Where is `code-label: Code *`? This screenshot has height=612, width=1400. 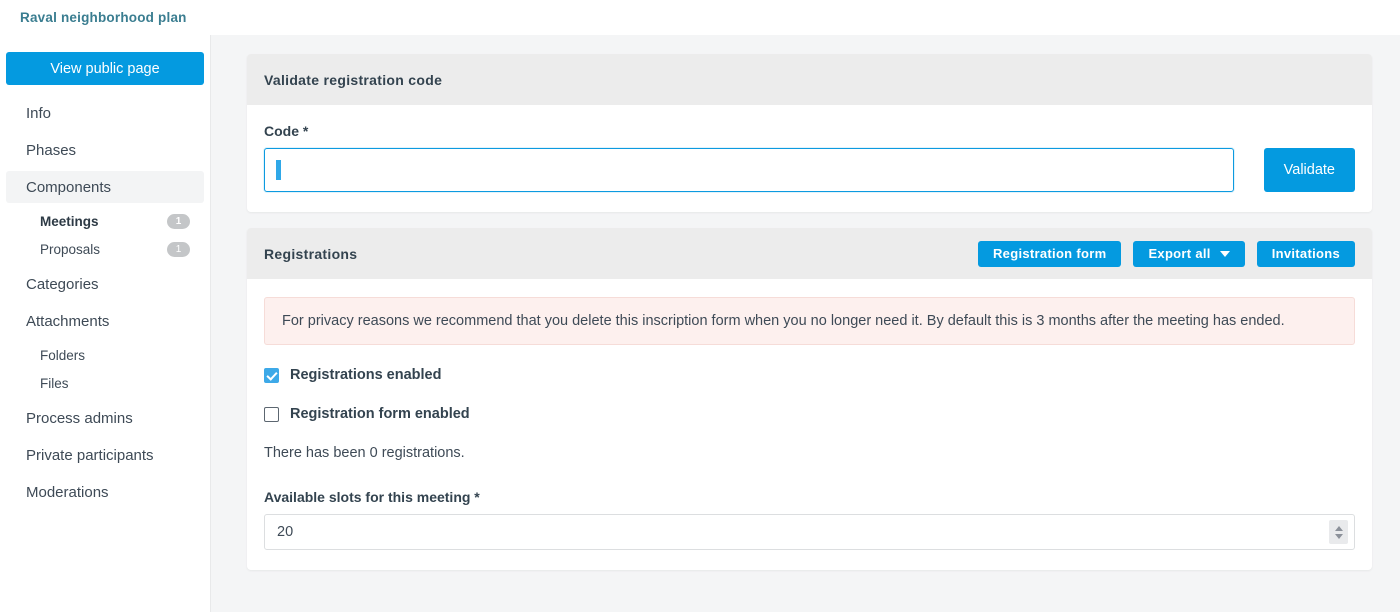
code-label: Code * is located at coordinates (286, 131).